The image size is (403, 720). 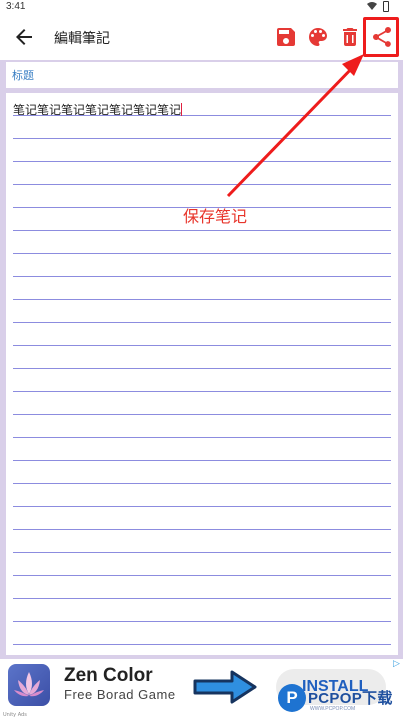 What do you see at coordinates (333, 709) in the screenshot?
I see `watermark-subtext: WWW.PCPOP.COM` at bounding box center [333, 709].